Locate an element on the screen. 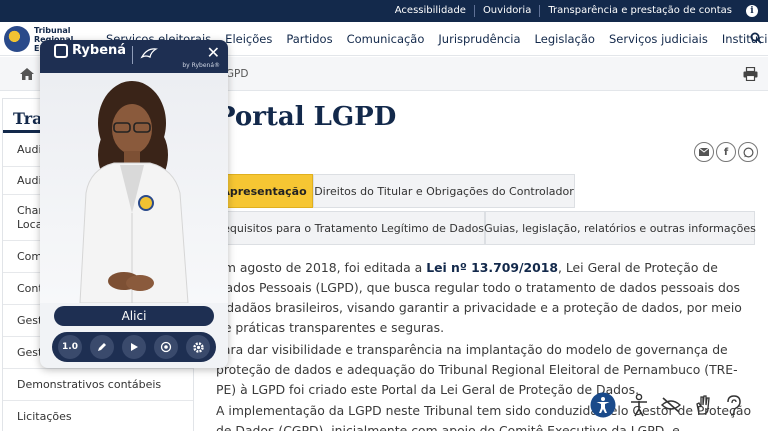 This screenshot has height=431, width=768. link-ouvidoria: Ouvidoria is located at coordinates (508, 11).